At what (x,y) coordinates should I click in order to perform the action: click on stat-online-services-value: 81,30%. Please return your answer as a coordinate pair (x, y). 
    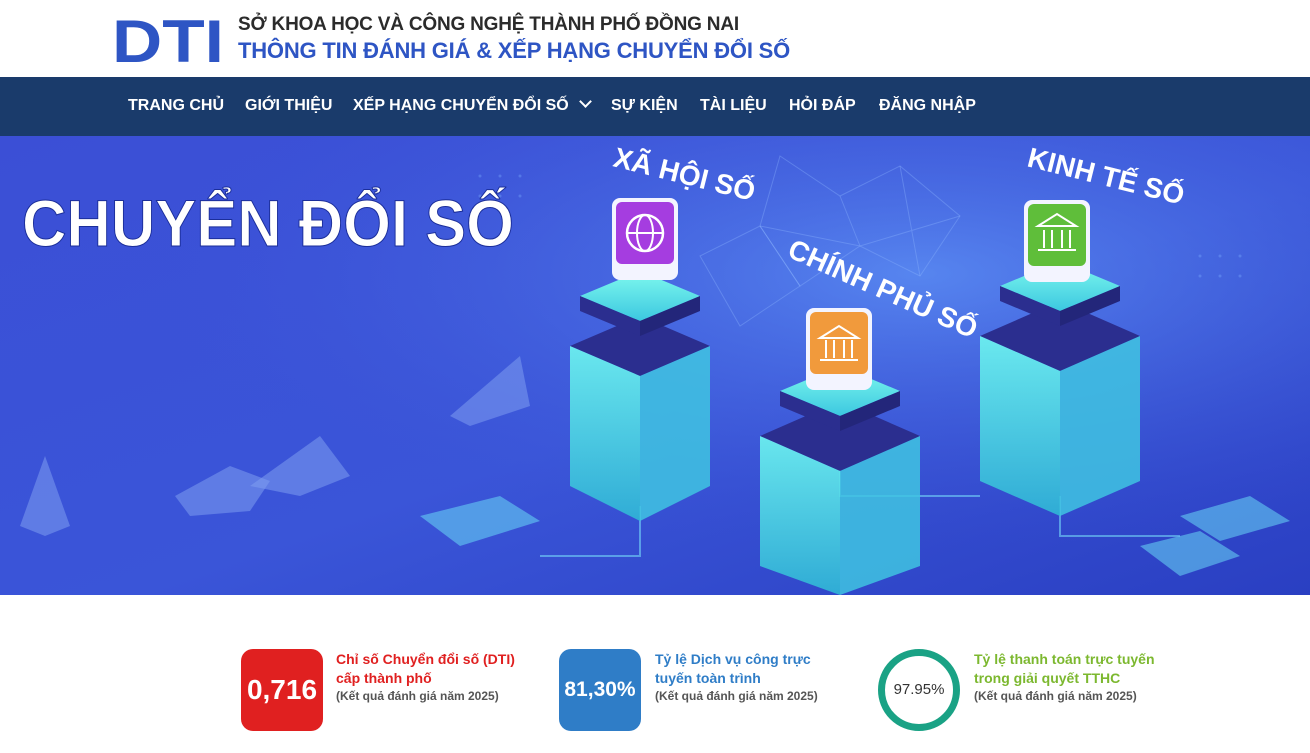
    Looking at the image, I should click on (600, 690).